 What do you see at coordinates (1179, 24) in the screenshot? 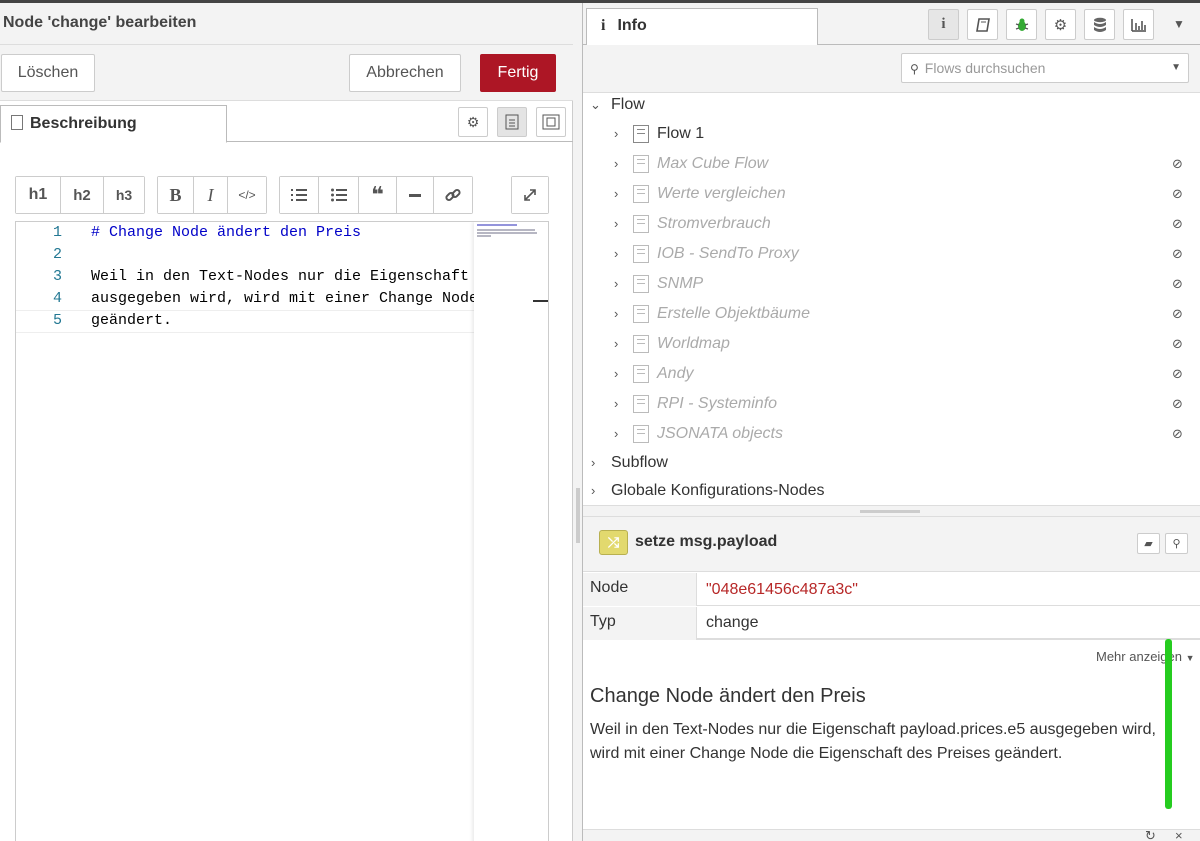
I see `sidebar-menu-chevron-down-icon: ▼` at bounding box center [1179, 24].